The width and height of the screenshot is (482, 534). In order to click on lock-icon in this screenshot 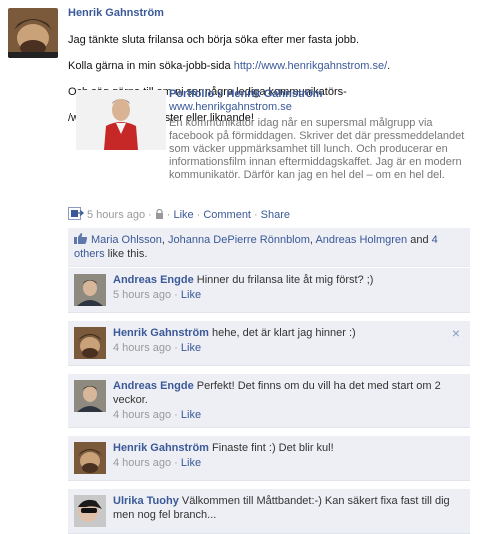, I will do `click(159, 215)`.